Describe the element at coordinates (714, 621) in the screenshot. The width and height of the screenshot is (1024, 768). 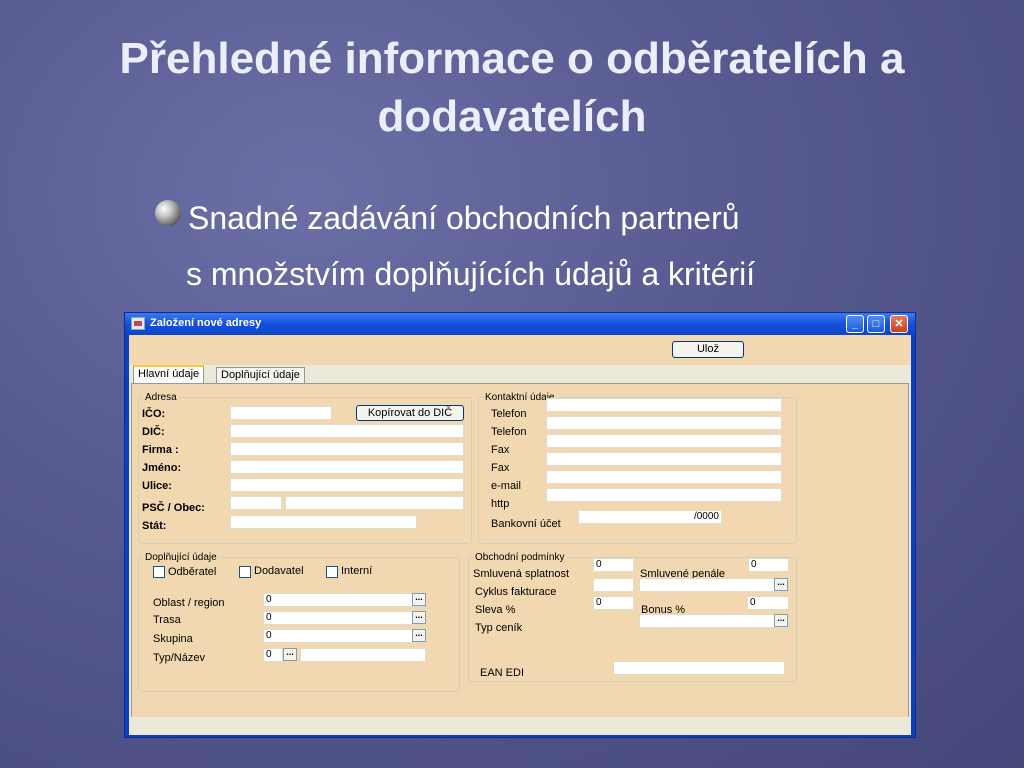
I see `typ-cenik-select` at that location.